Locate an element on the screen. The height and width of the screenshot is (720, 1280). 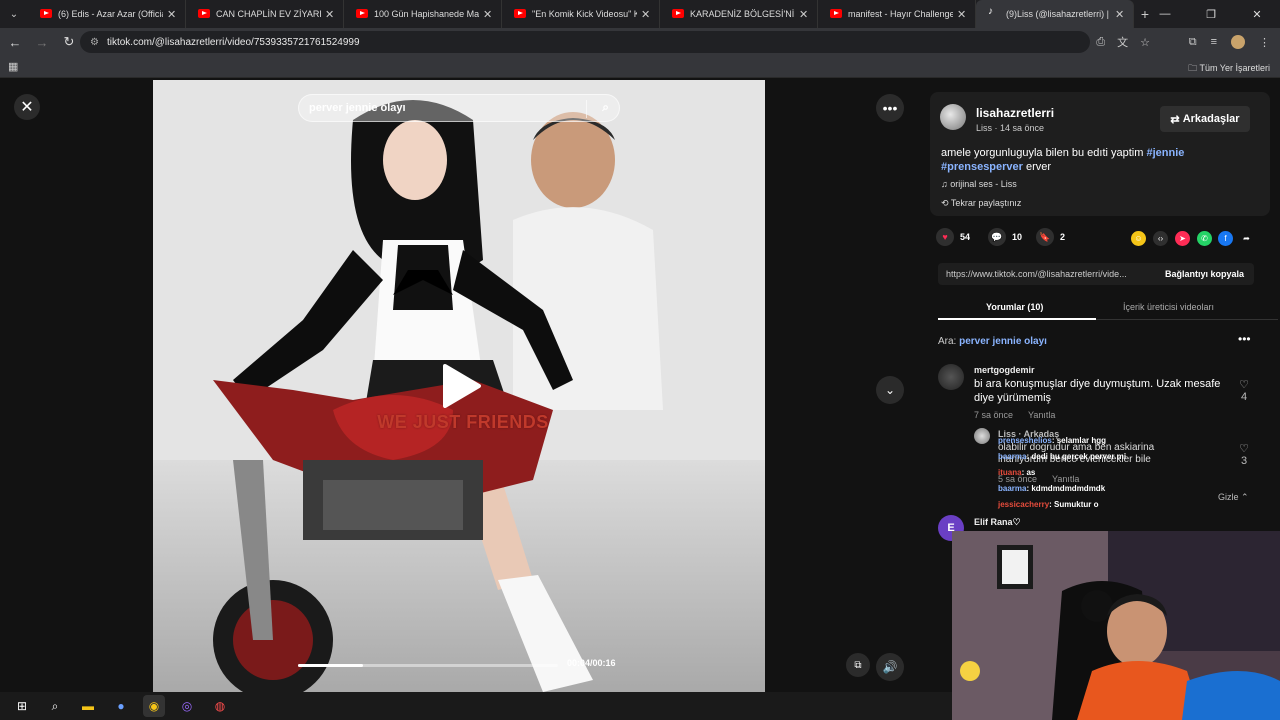
save-button: 🔖 2 is located at coordinates (1050, 237).